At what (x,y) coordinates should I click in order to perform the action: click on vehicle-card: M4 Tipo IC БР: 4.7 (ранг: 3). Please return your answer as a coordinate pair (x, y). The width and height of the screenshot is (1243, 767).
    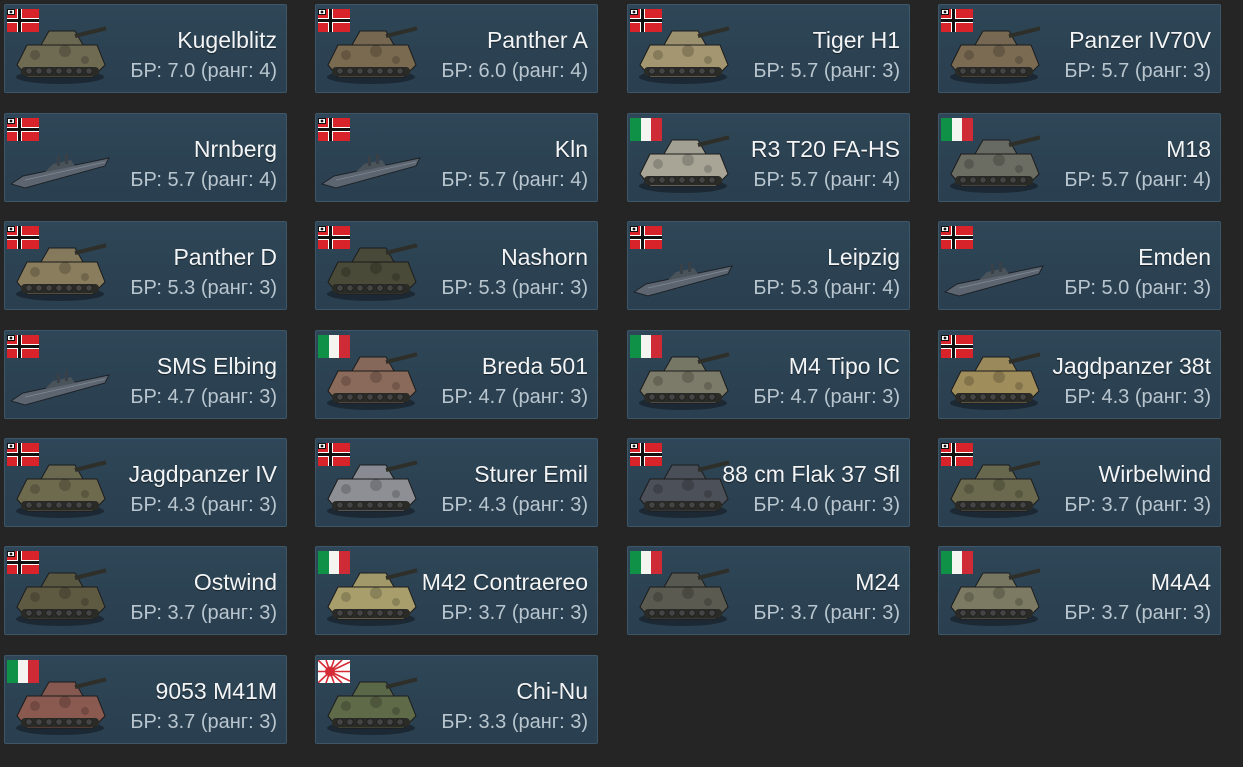
    Looking at the image, I should click on (768, 374).